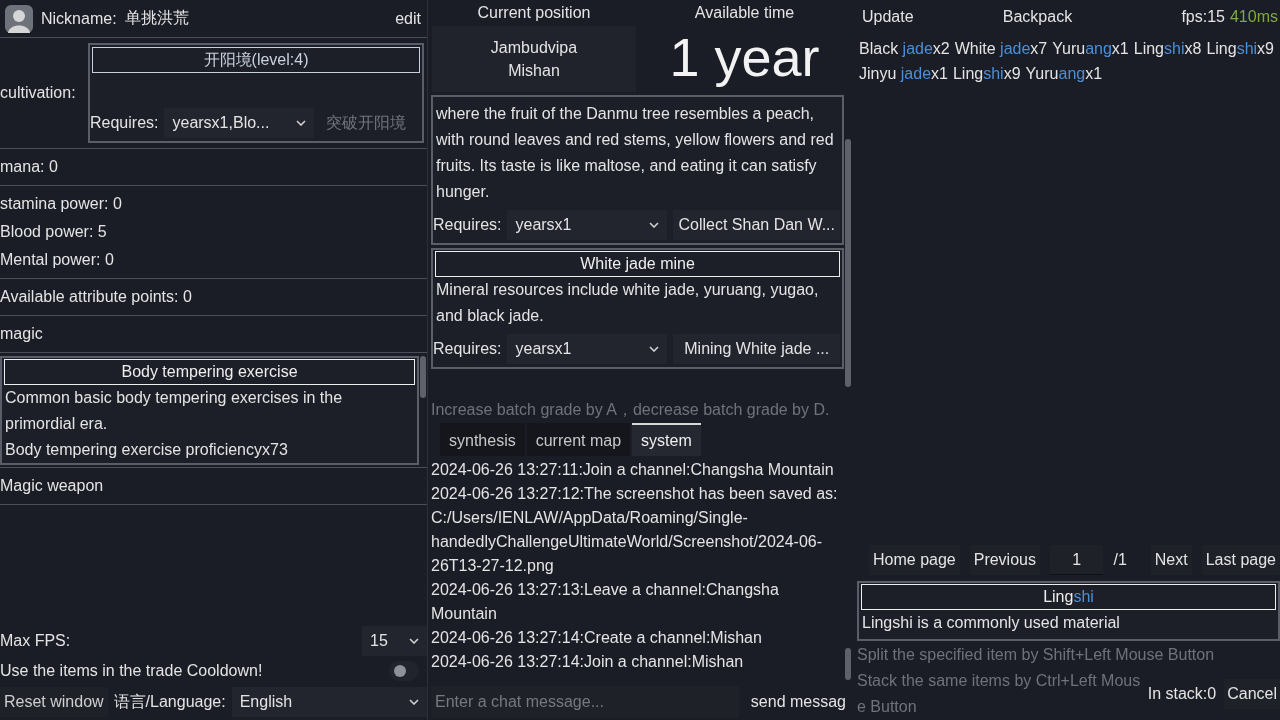 The image size is (1280, 720). Describe the element at coordinates (588, 662) in the screenshot. I see `log-message: 2024-06-26 13:27:14:Join a channel:Mishan` at that location.